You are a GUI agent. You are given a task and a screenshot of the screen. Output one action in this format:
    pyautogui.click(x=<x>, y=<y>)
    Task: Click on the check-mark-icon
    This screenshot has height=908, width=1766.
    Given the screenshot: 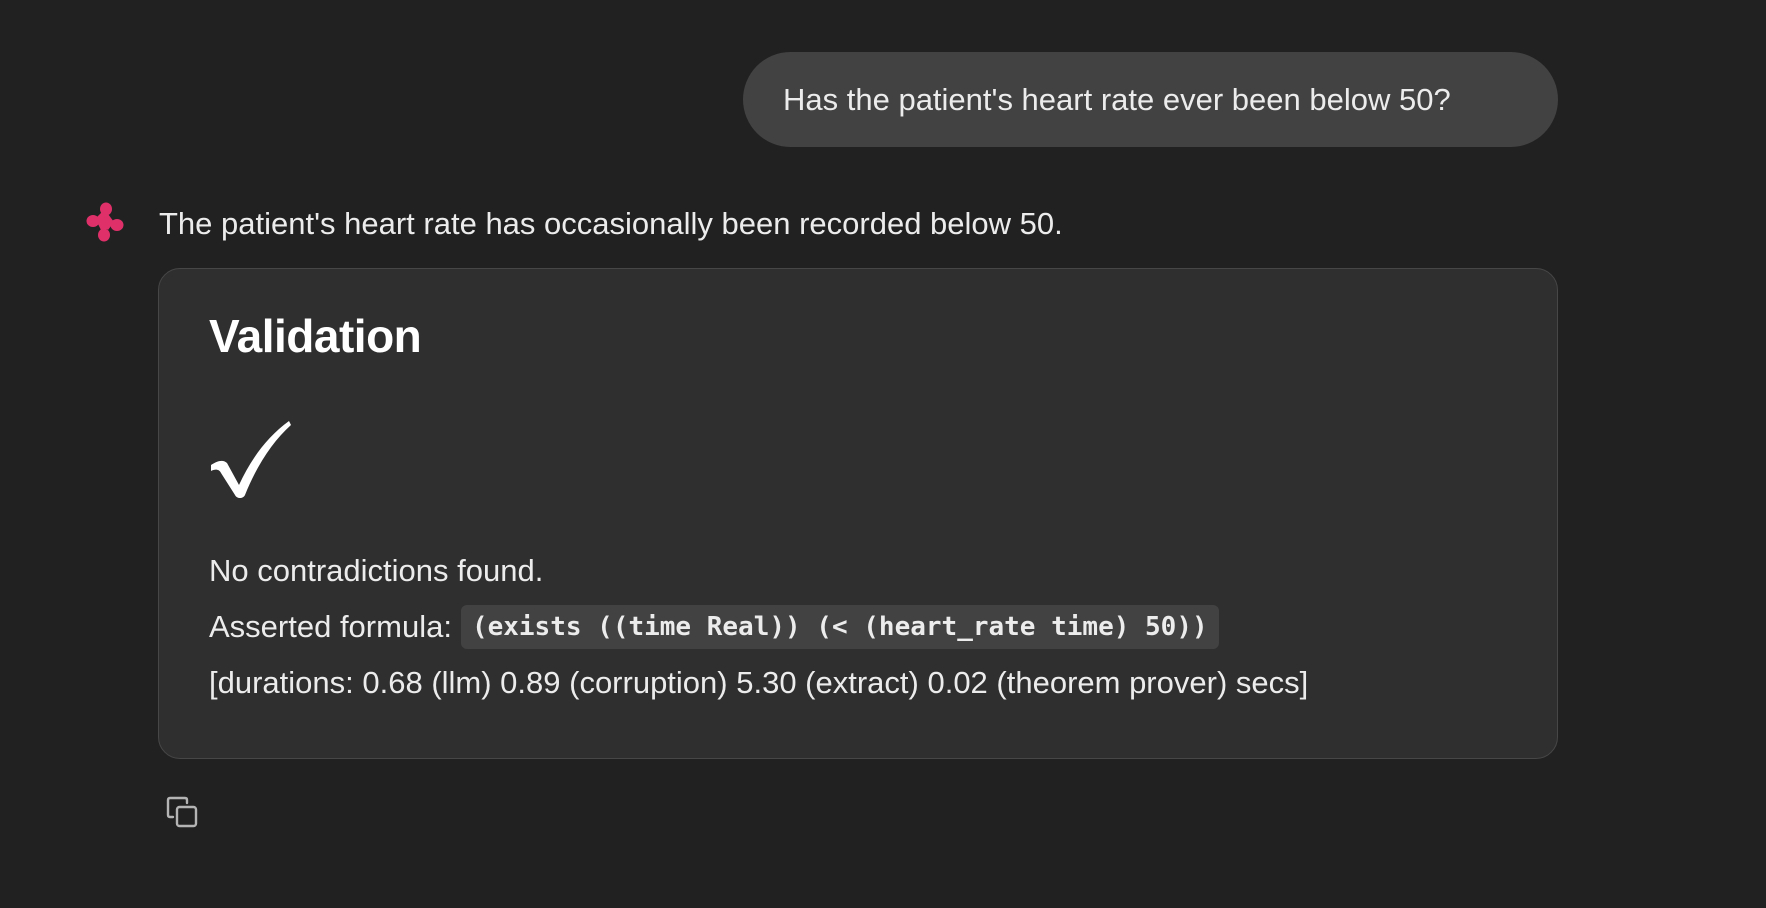 What is the action you would take?
    pyautogui.click(x=251, y=459)
    